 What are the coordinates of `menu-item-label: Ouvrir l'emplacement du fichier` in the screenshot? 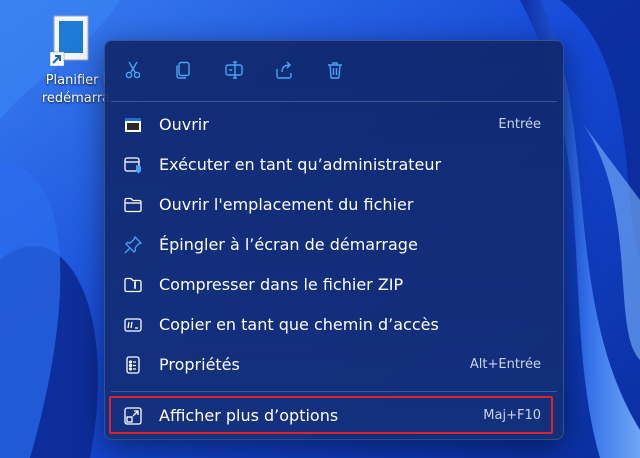 It's located at (286, 204).